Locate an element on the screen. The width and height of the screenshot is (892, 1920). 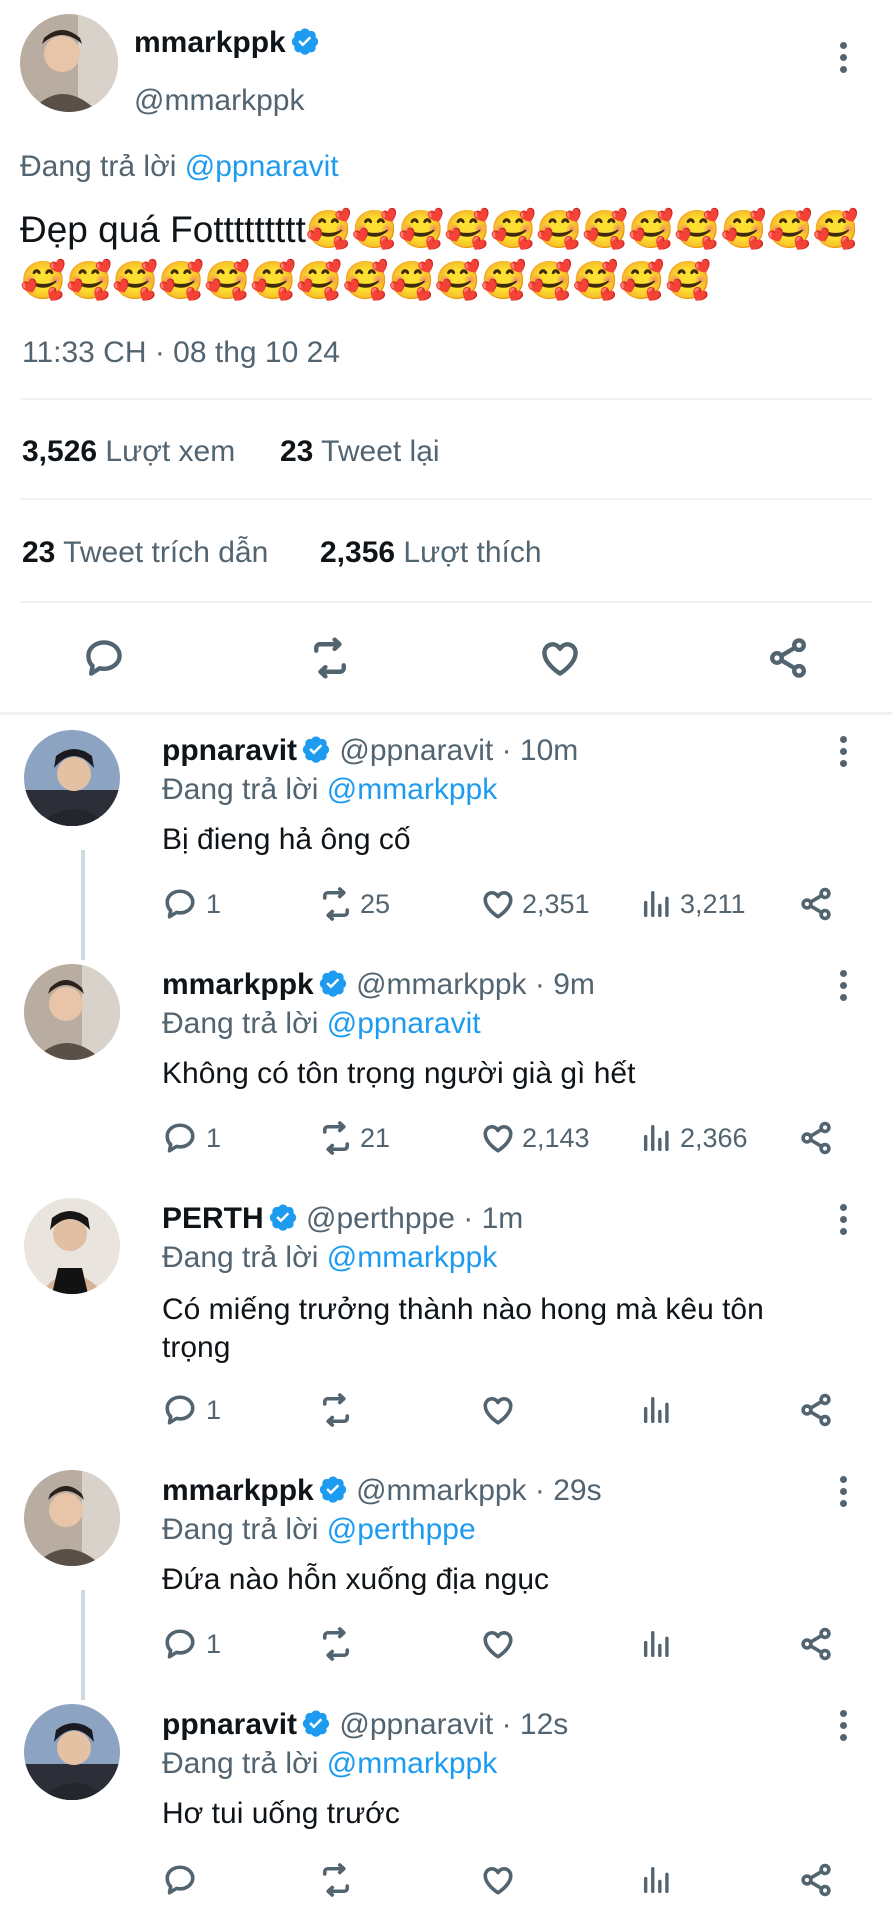
like-button: 2,351 is located at coordinates (535, 904).